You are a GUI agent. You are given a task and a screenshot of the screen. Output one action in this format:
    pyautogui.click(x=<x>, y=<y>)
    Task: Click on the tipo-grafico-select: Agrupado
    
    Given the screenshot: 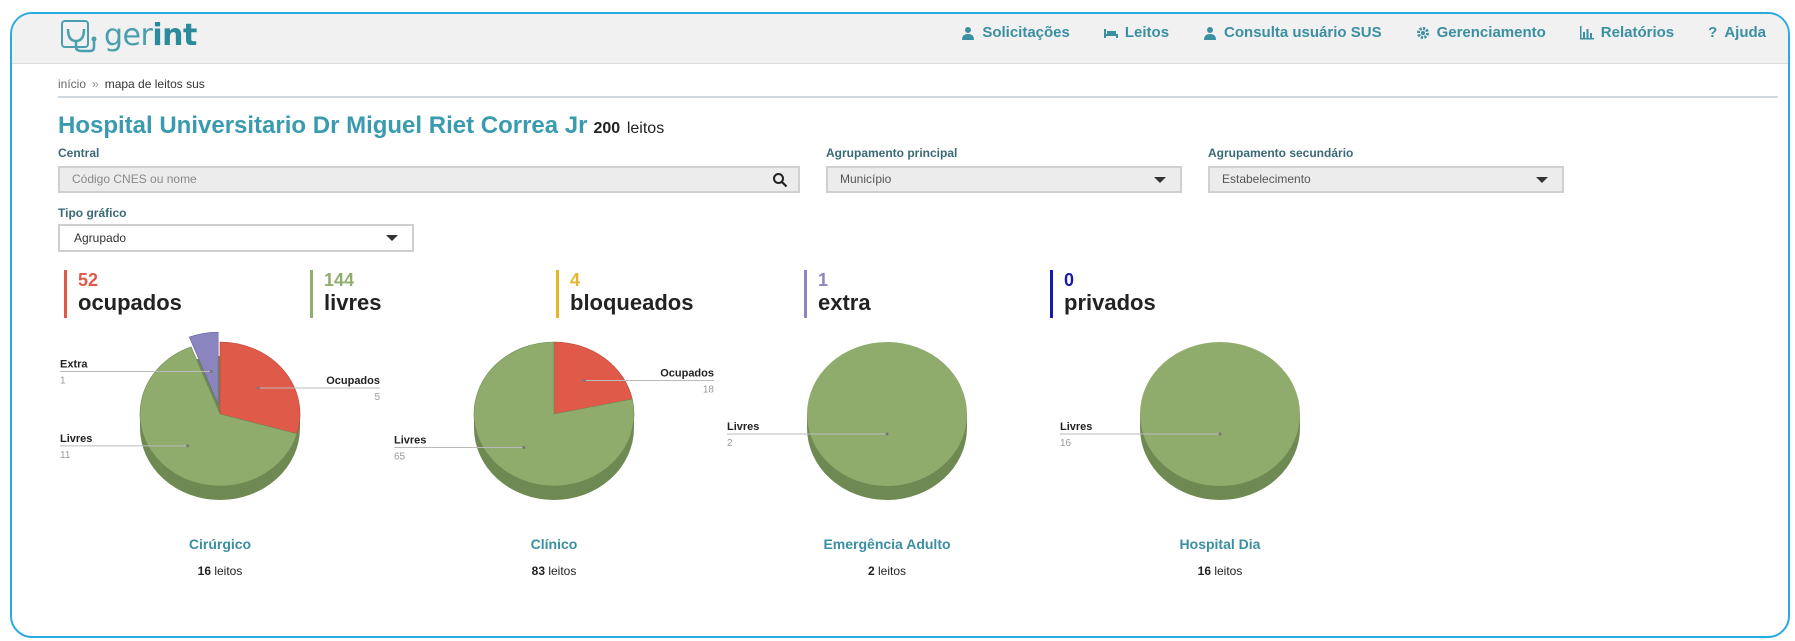 What is the action you would take?
    pyautogui.click(x=236, y=238)
    